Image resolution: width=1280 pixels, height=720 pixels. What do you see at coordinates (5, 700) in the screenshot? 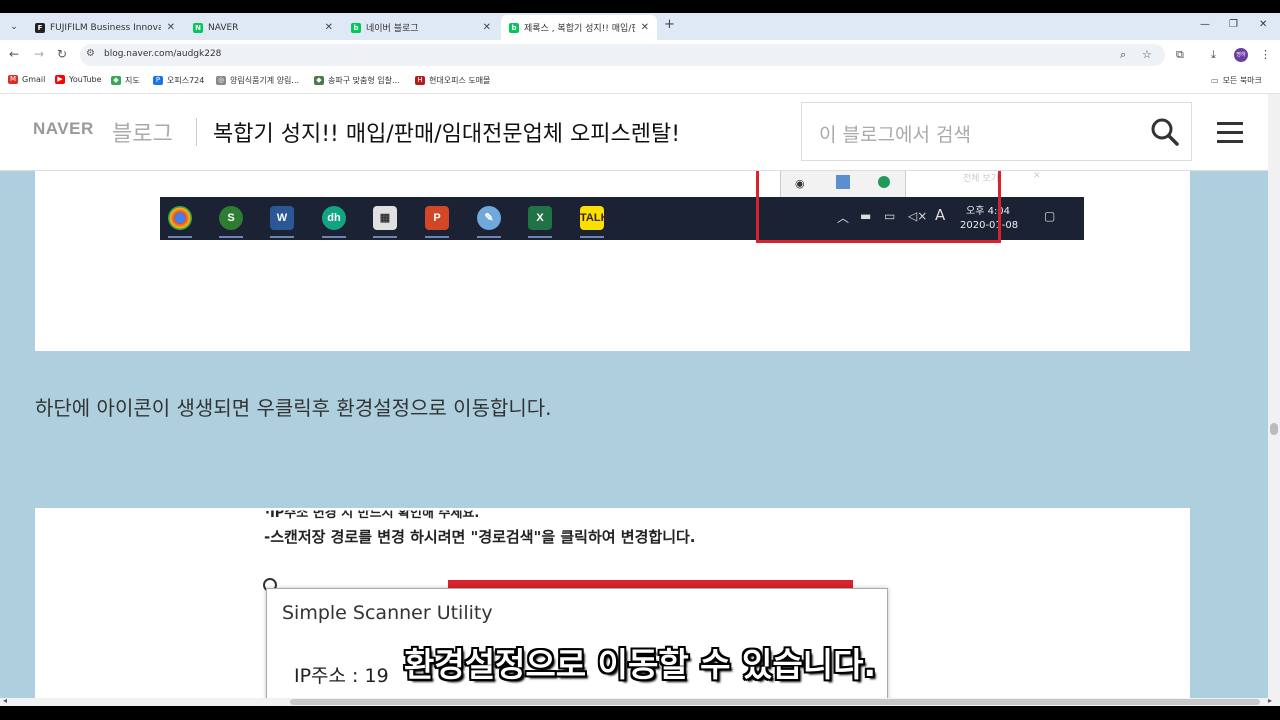
I see `scroll-left-icon: ◂` at bounding box center [5, 700].